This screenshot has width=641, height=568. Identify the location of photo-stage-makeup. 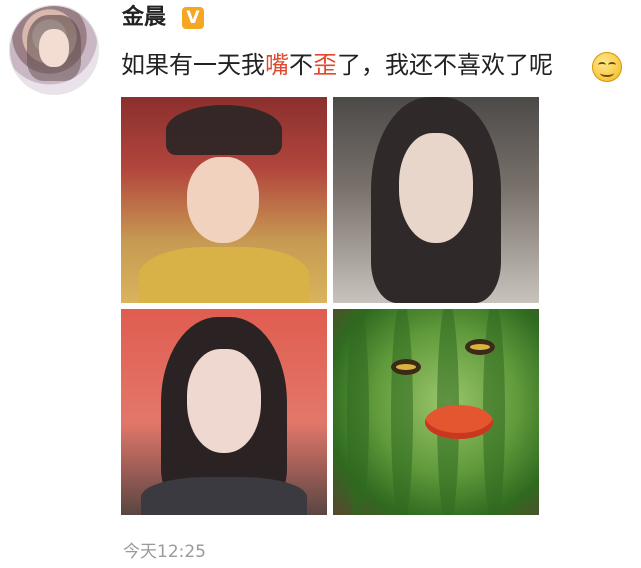
(224, 412).